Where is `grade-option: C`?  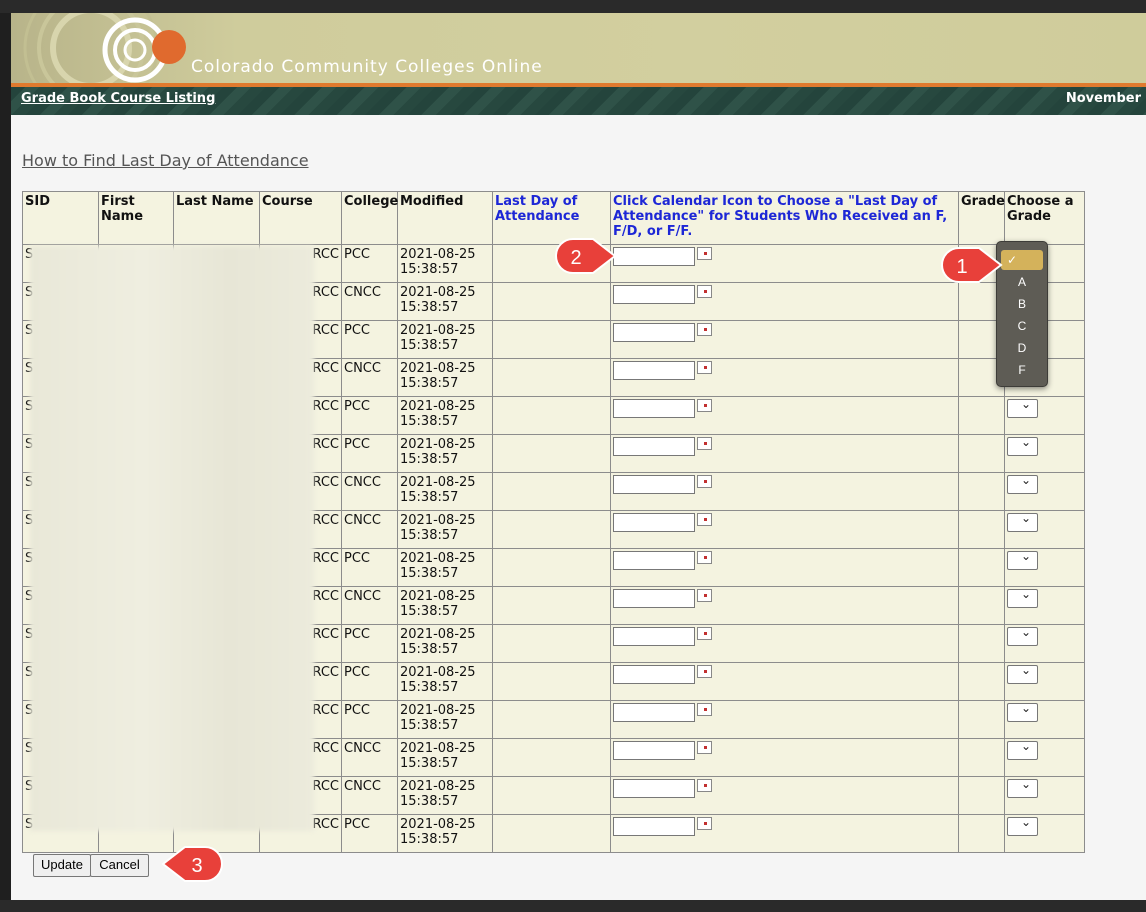
grade-option: C is located at coordinates (1022, 326).